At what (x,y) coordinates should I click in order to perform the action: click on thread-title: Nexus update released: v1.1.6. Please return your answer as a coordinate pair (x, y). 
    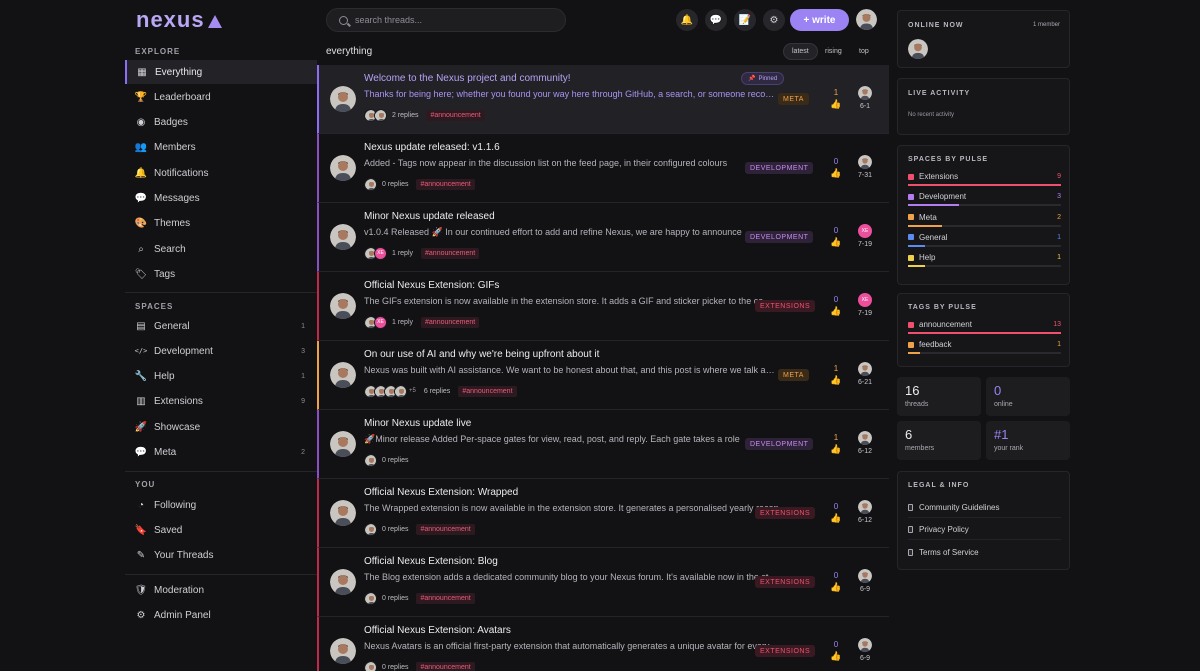
    Looking at the image, I should click on (432, 147).